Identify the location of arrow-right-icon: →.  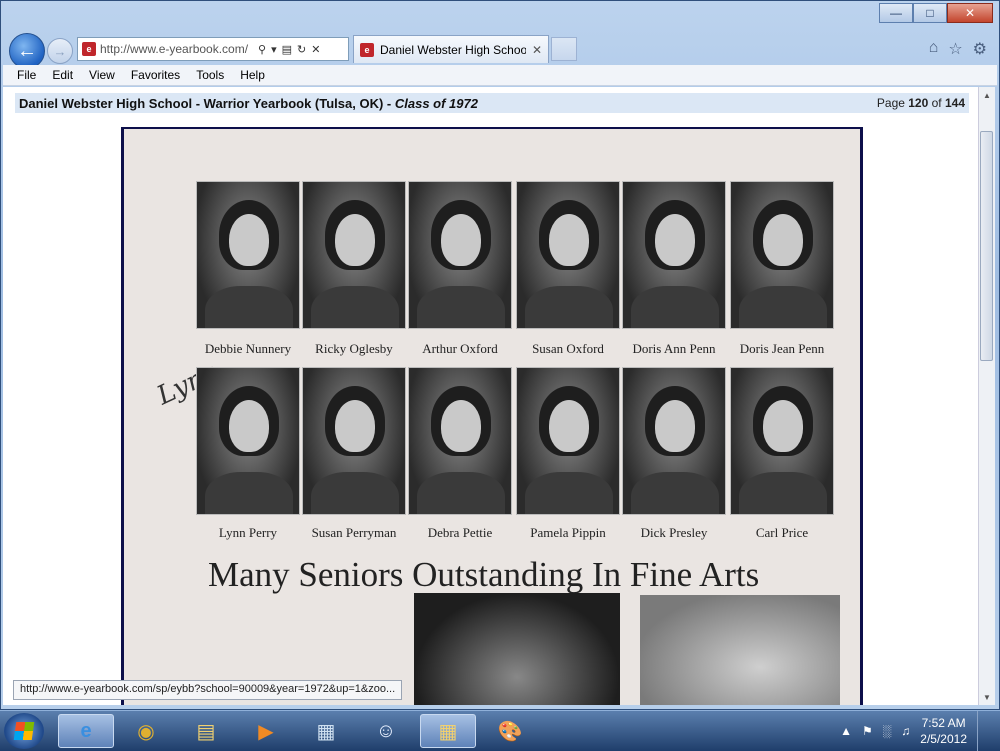
(60, 51).